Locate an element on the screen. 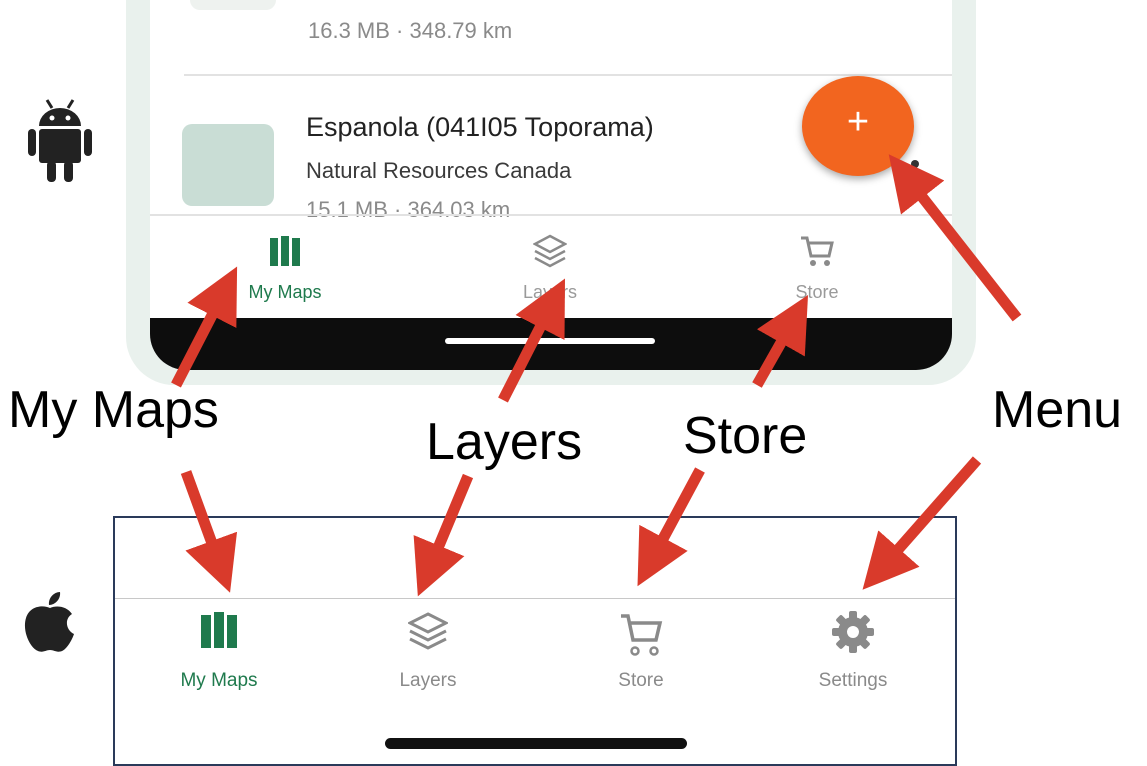  arrow-to-my-maps-android is located at coordinates (204, 327).